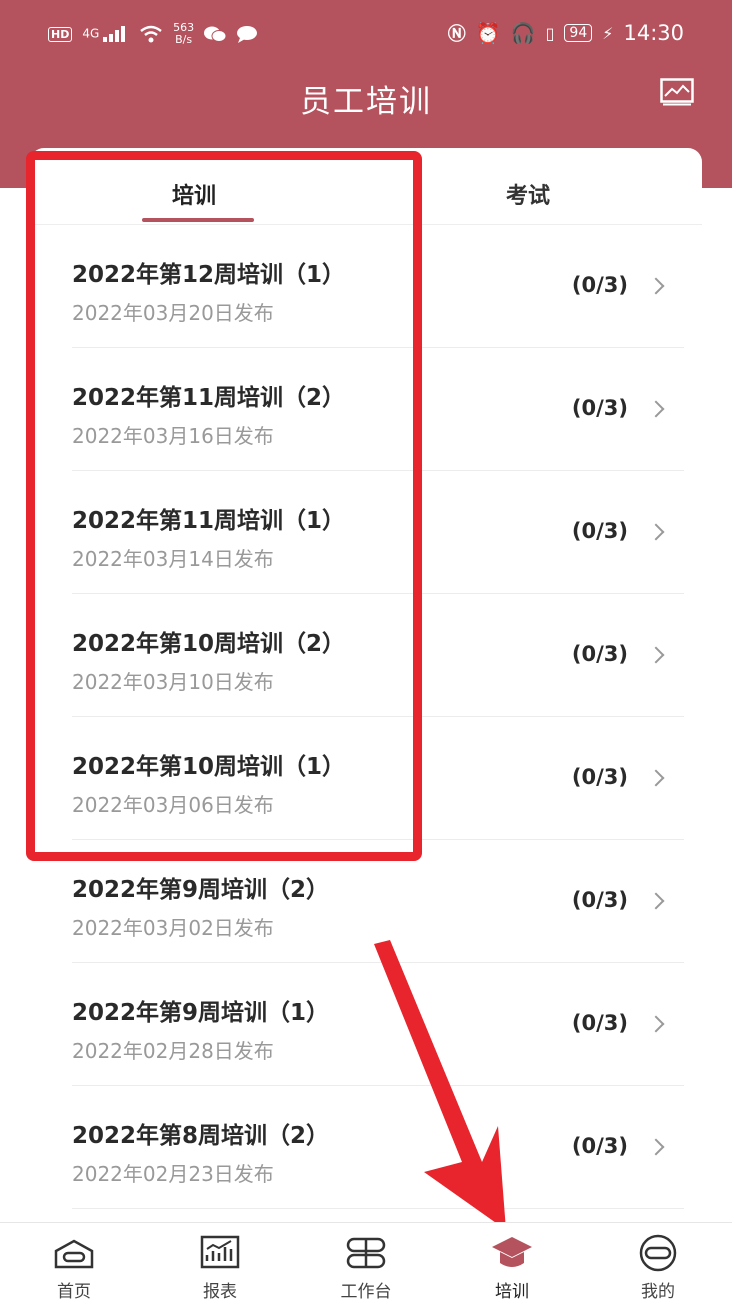 This screenshot has height=1305, width=732. I want to click on list-divider, so click(378, 1208).